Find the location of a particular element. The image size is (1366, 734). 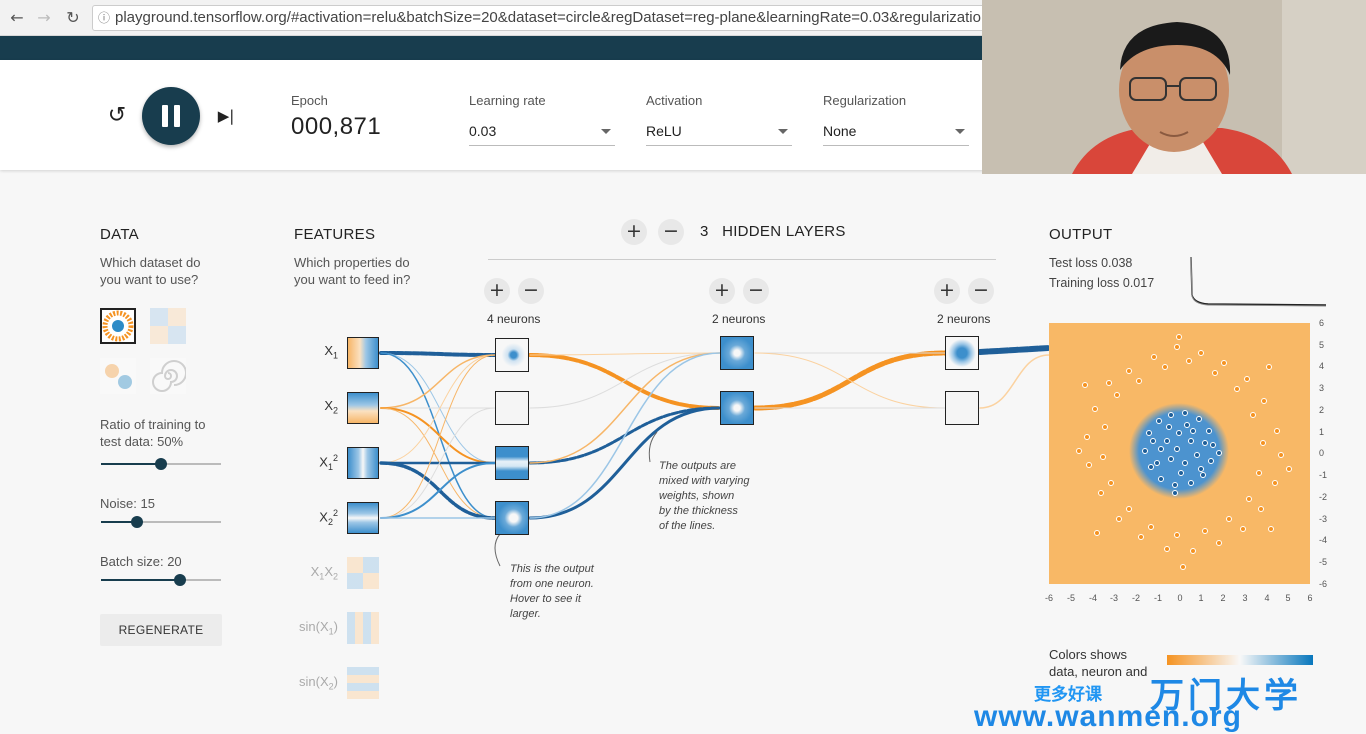

watermark-url: www.wanmen.org is located at coordinates (1108, 716).